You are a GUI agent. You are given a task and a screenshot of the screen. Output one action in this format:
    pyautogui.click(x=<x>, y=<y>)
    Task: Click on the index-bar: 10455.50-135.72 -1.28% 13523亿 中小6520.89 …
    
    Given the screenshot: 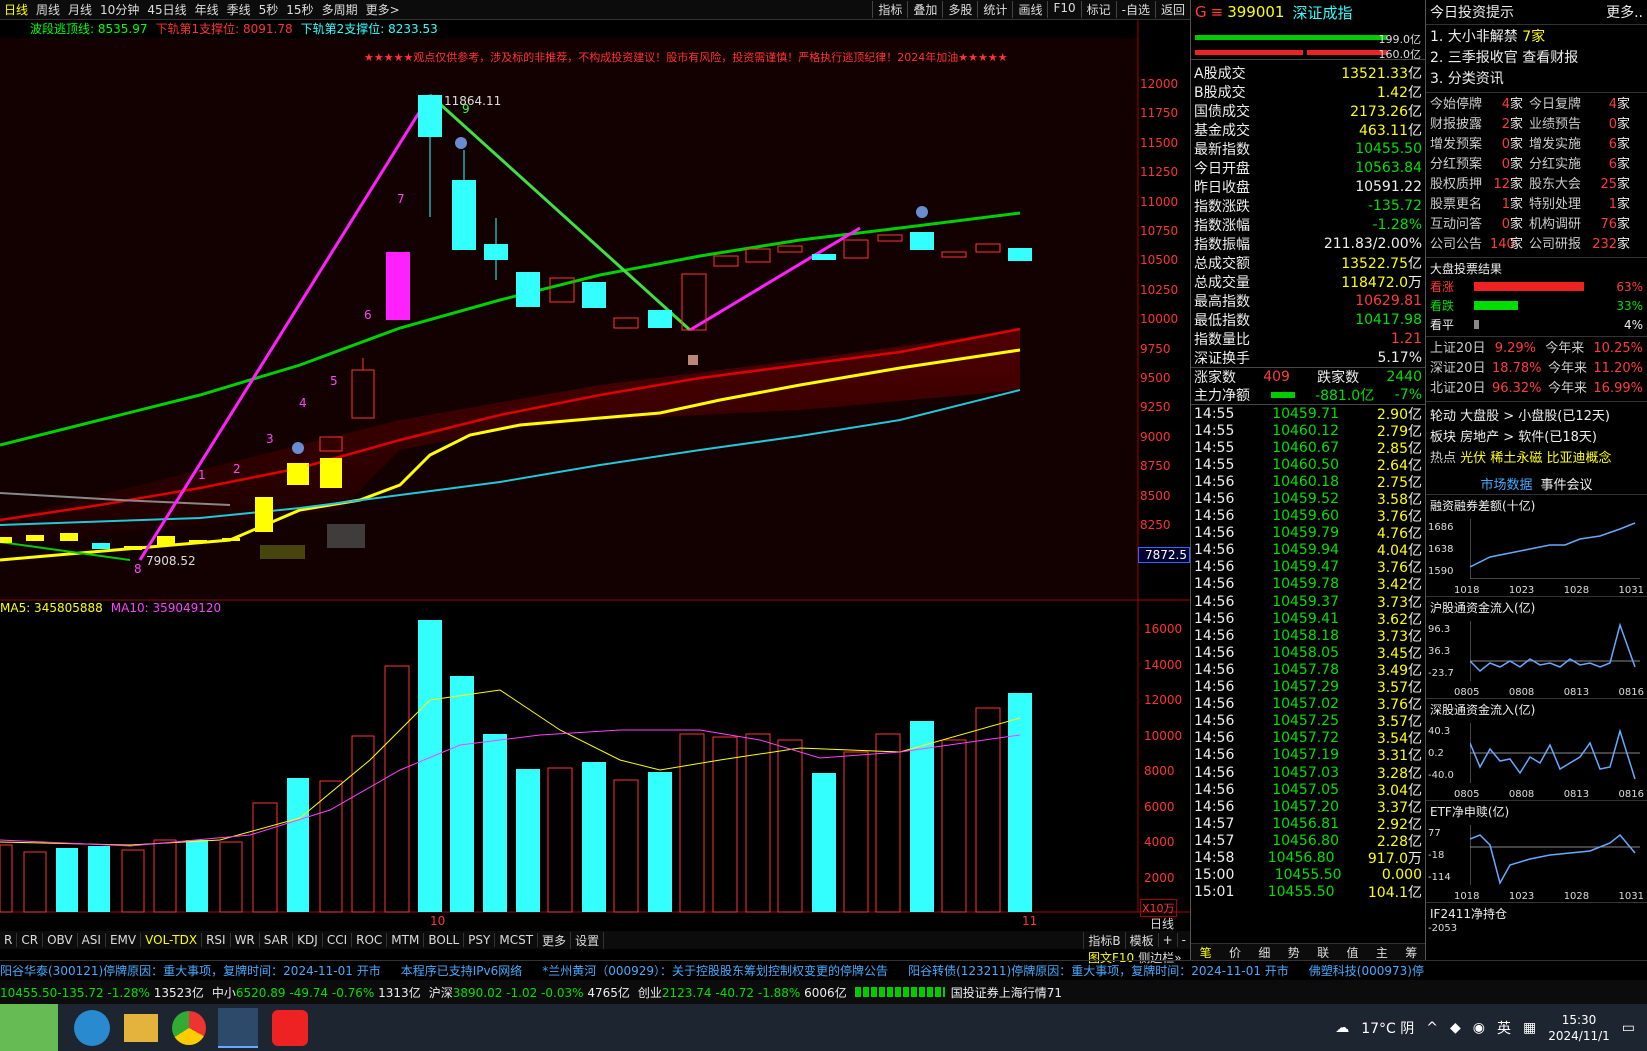 What is the action you would take?
    pyautogui.click(x=823, y=992)
    